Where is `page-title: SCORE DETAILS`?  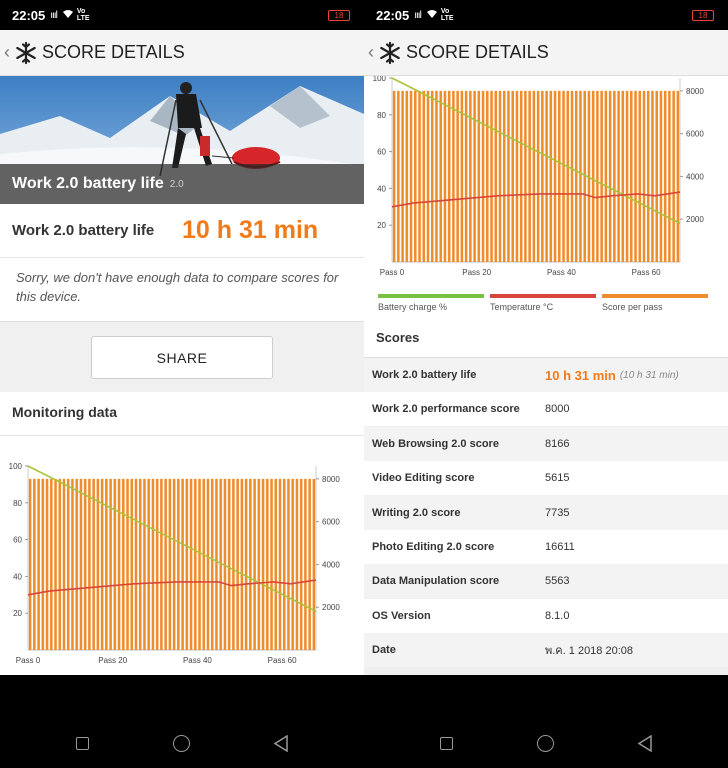
page-title: SCORE DETAILS is located at coordinates (113, 52).